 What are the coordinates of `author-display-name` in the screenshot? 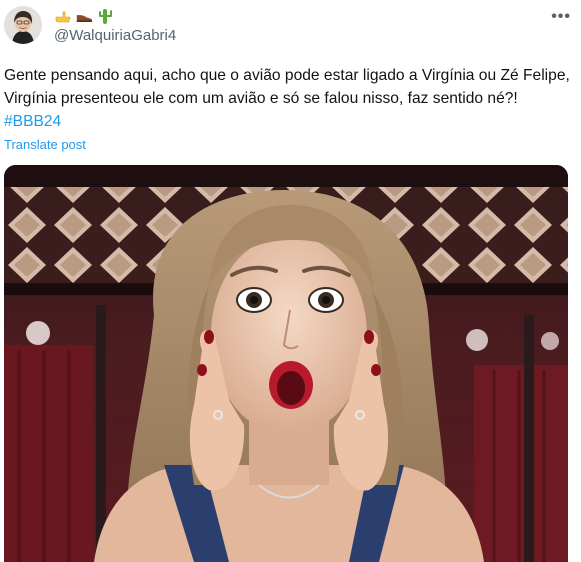 It's located at (84, 16).